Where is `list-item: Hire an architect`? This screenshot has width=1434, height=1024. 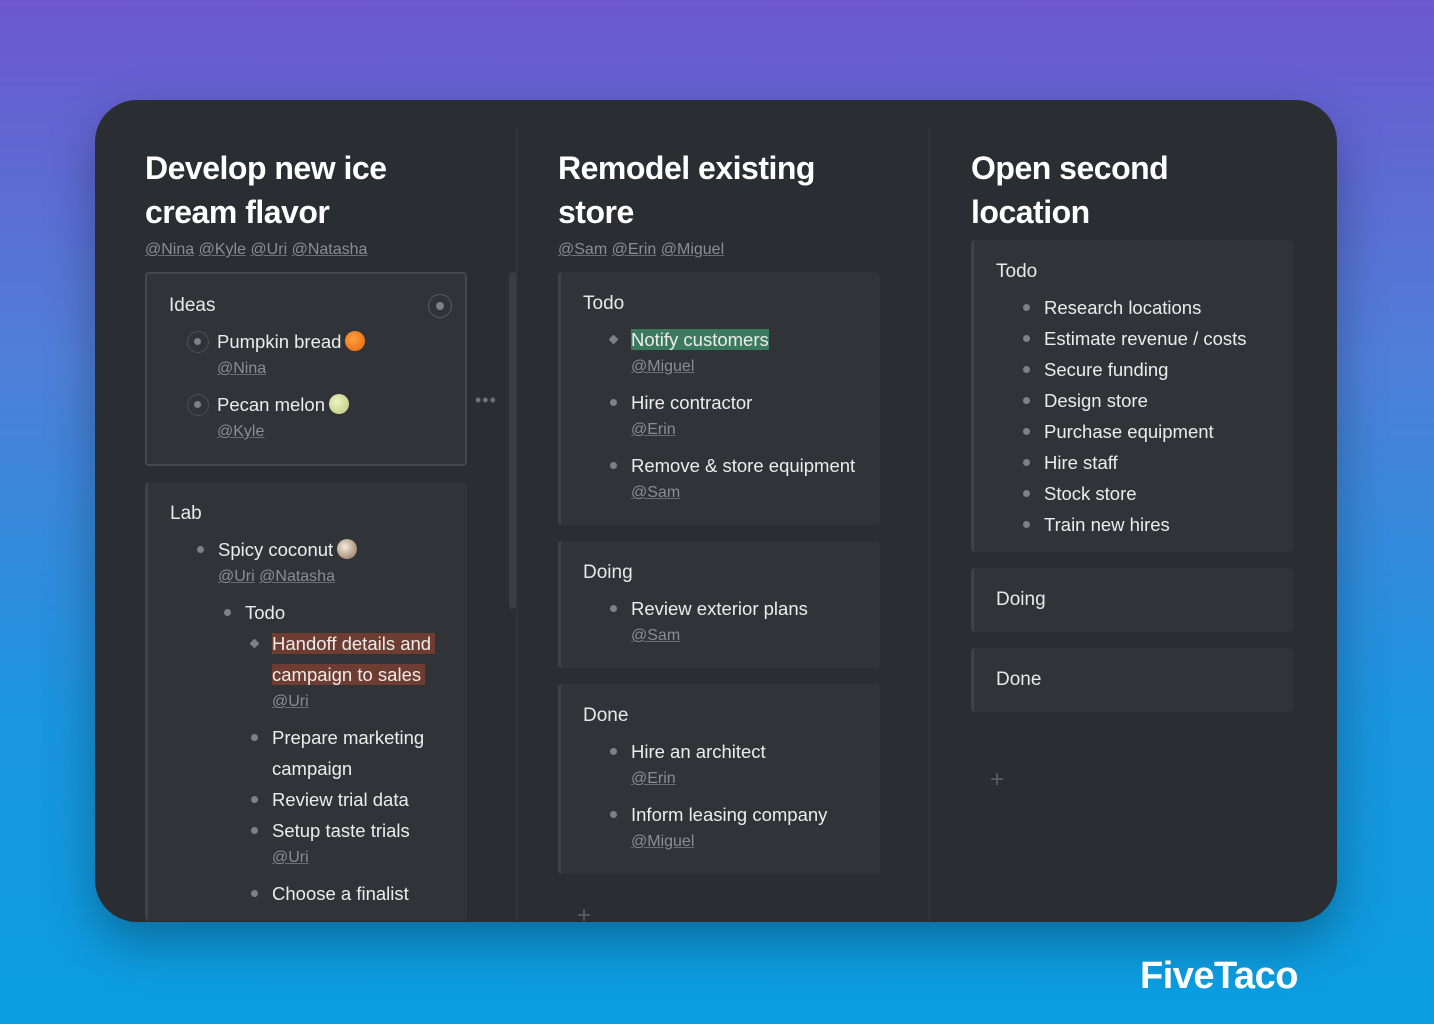
list-item: Hire an architect is located at coordinates (731, 751).